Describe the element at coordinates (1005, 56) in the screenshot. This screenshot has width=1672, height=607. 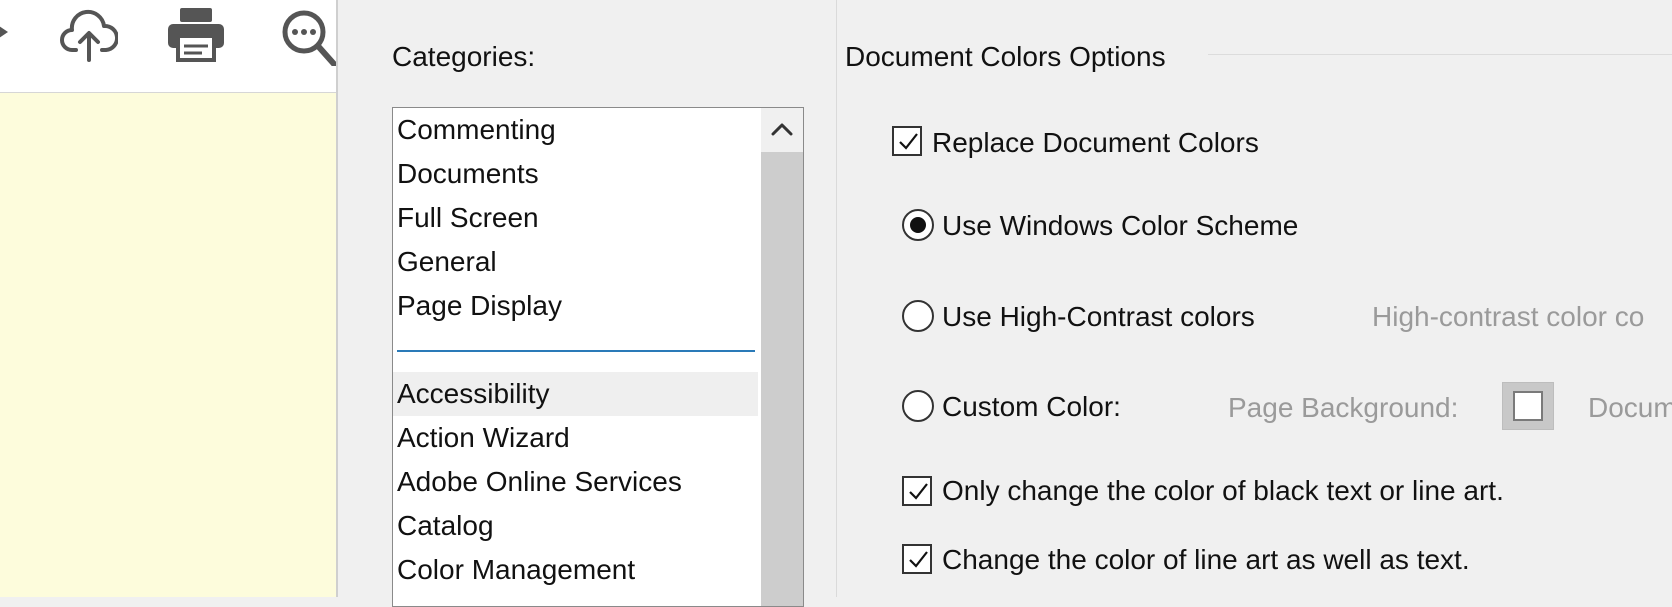
I see `document-colors-options-title: Document Colors Options` at that location.